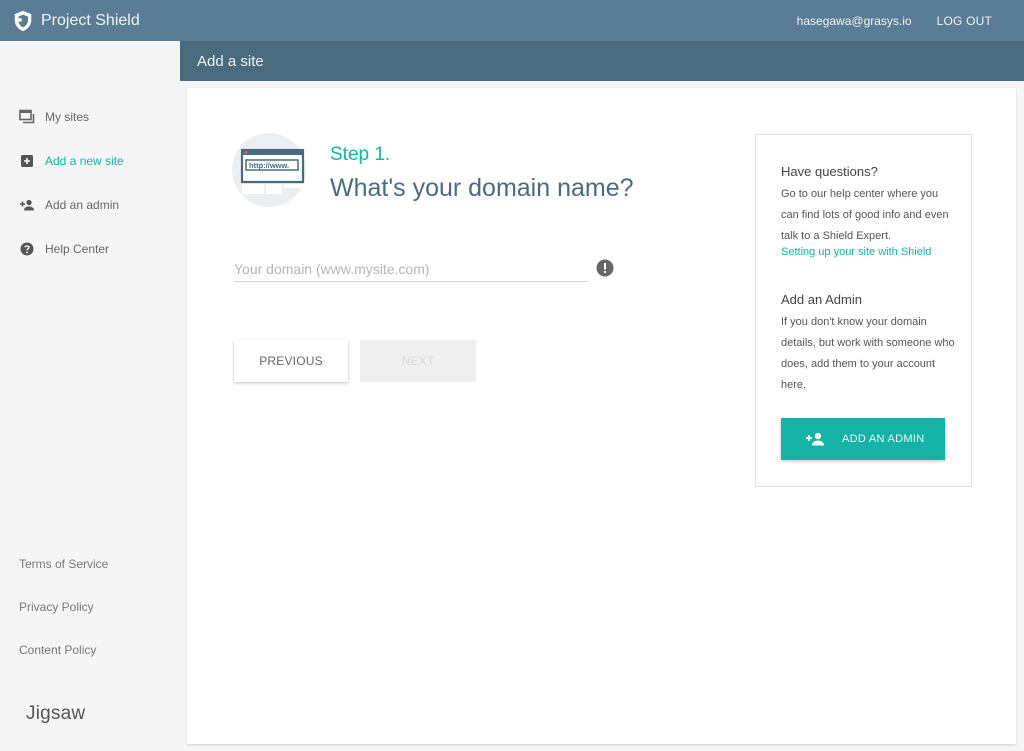 The height and width of the screenshot is (751, 1024). I want to click on questions-title: Have questions?, so click(829, 171).